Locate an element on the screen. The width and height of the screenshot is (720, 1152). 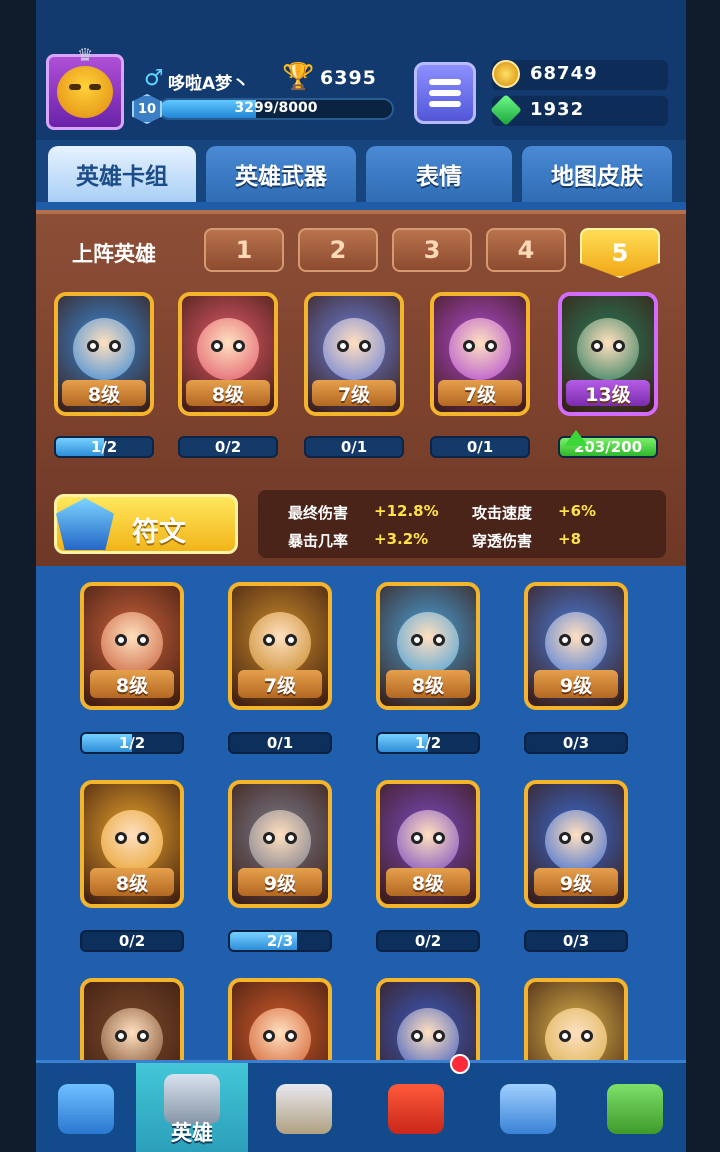
gem-amount: 1932 is located at coordinates (557, 109).